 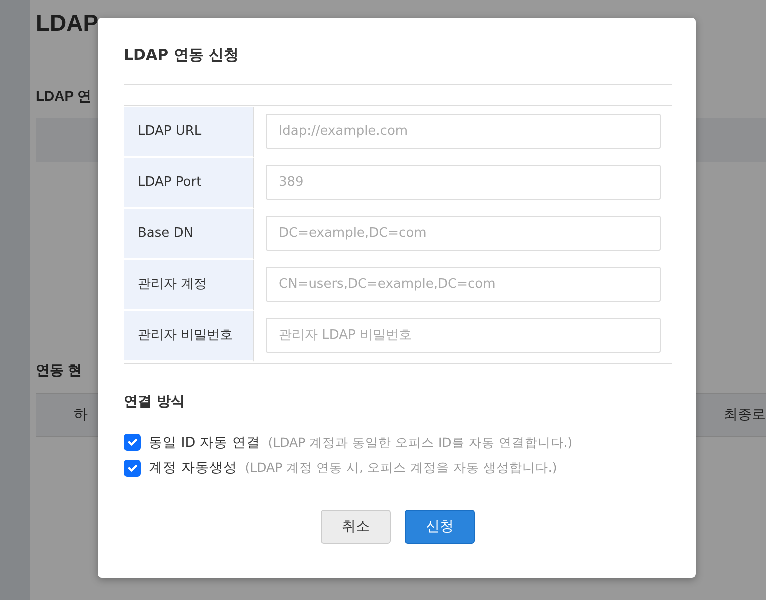 What do you see at coordinates (745, 415) in the screenshot?
I see `column-header: 최종로` at bounding box center [745, 415].